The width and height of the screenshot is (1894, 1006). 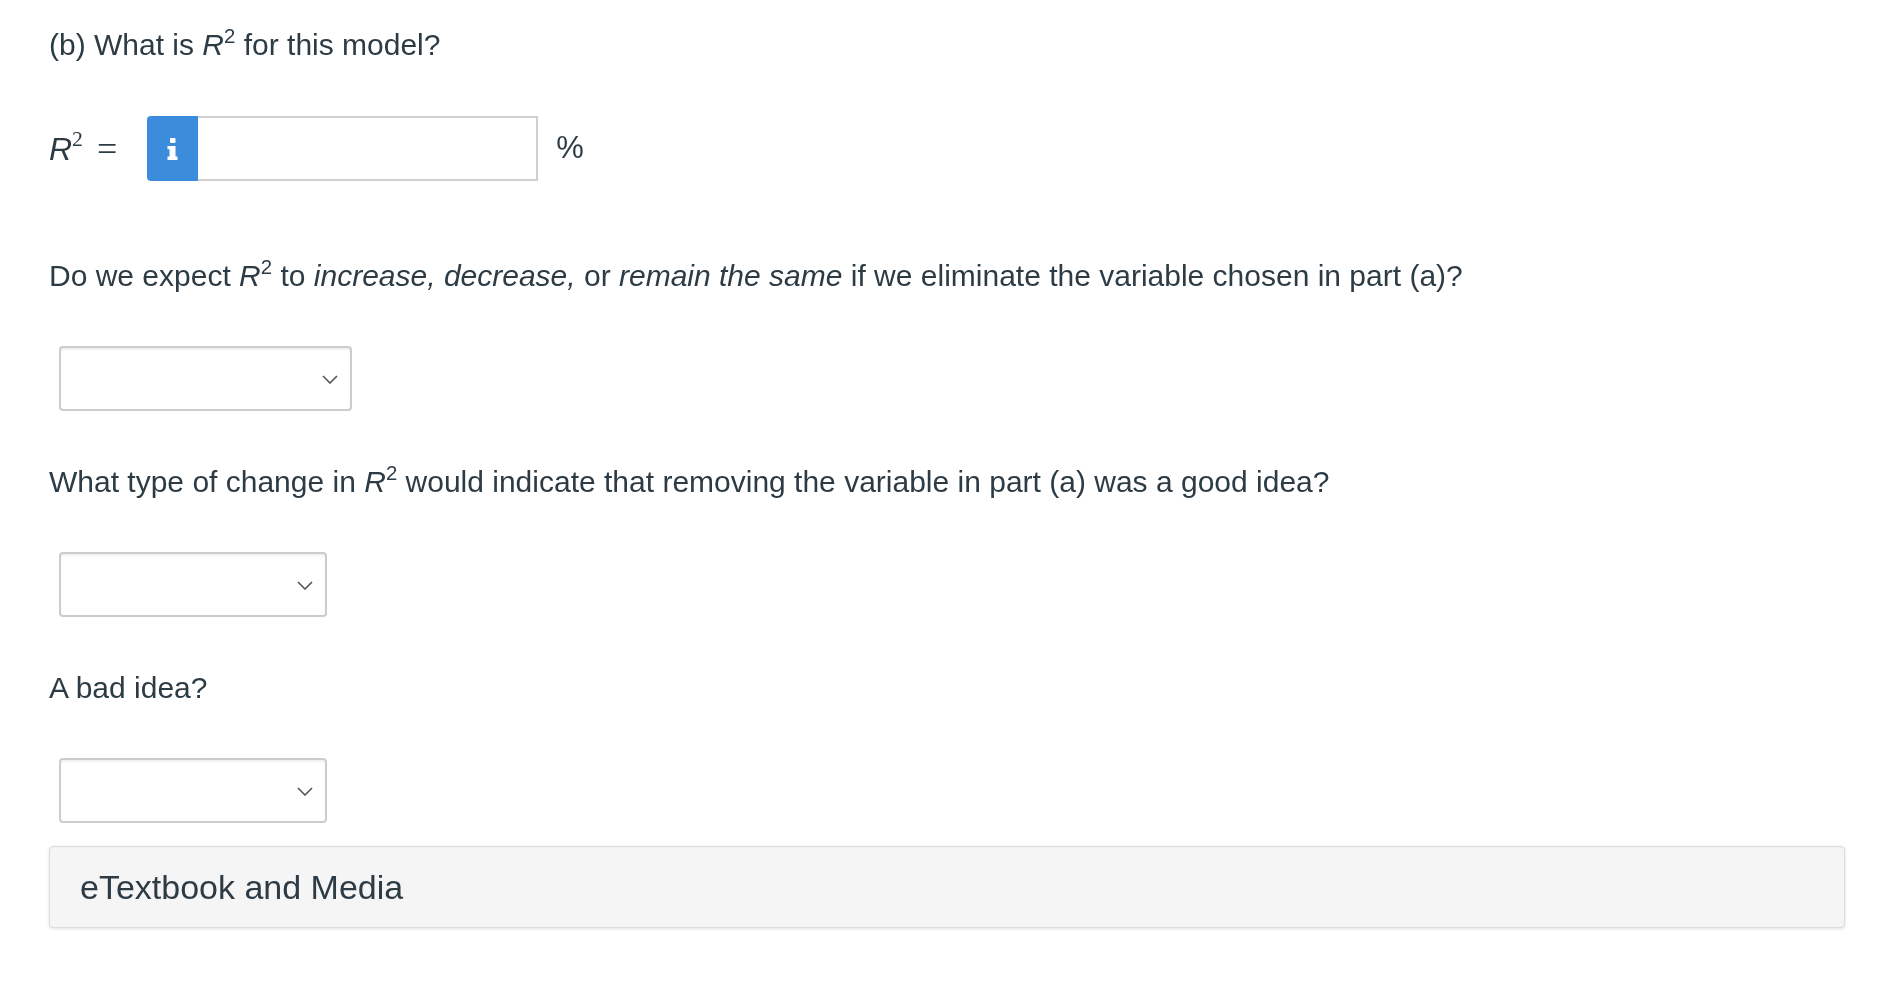 What do you see at coordinates (66, 148) in the screenshot?
I see `variable-label: R$^{2}$` at bounding box center [66, 148].